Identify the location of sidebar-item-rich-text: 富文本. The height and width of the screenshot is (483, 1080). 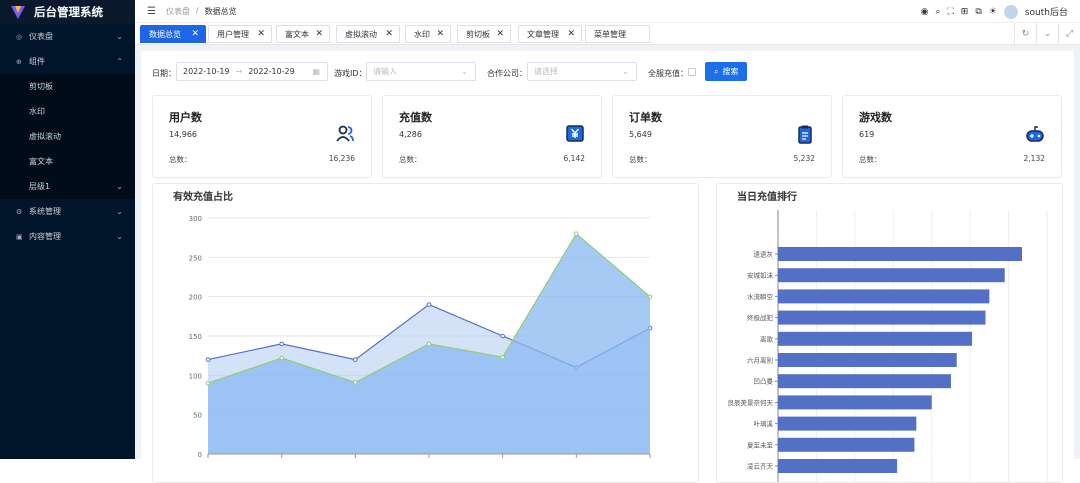
(67, 161).